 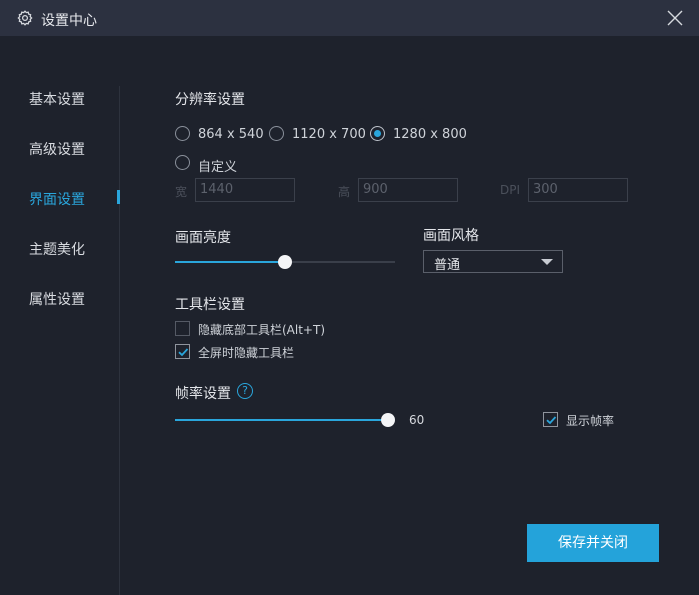 I want to click on dpi-label: DPI, so click(x=510, y=190).